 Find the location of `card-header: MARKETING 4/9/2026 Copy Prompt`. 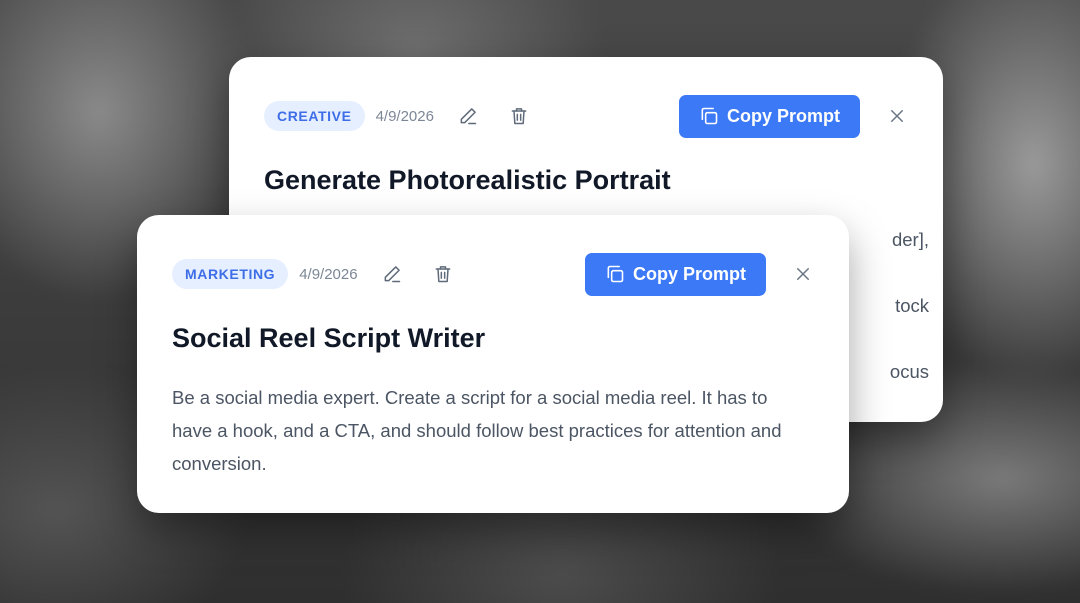

card-header: MARKETING 4/9/2026 Copy Prompt is located at coordinates (493, 274).